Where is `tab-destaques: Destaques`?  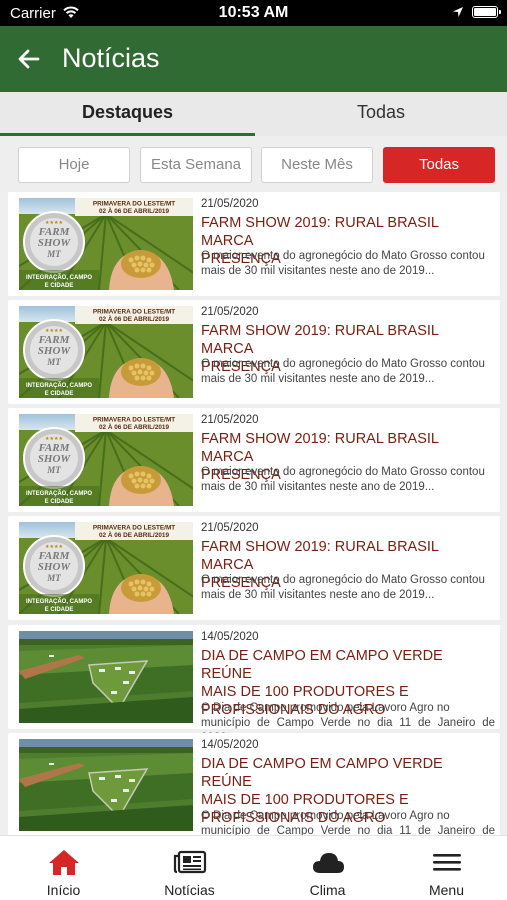 tab-destaques: Destaques is located at coordinates (127, 114).